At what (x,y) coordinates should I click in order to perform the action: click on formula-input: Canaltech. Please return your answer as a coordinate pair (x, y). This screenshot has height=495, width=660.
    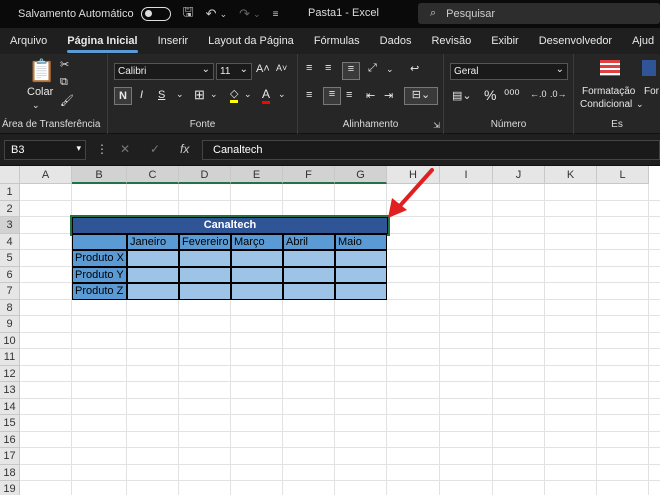
    Looking at the image, I should click on (431, 150).